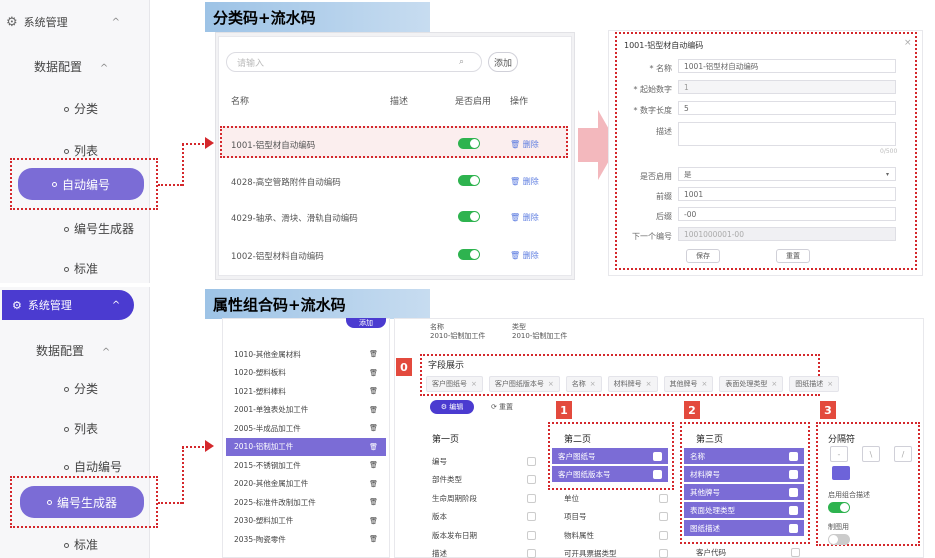  What do you see at coordinates (286, 182) in the screenshot?
I see `table-row-name: 4028-高空管路附件自动编码` at bounding box center [286, 182].